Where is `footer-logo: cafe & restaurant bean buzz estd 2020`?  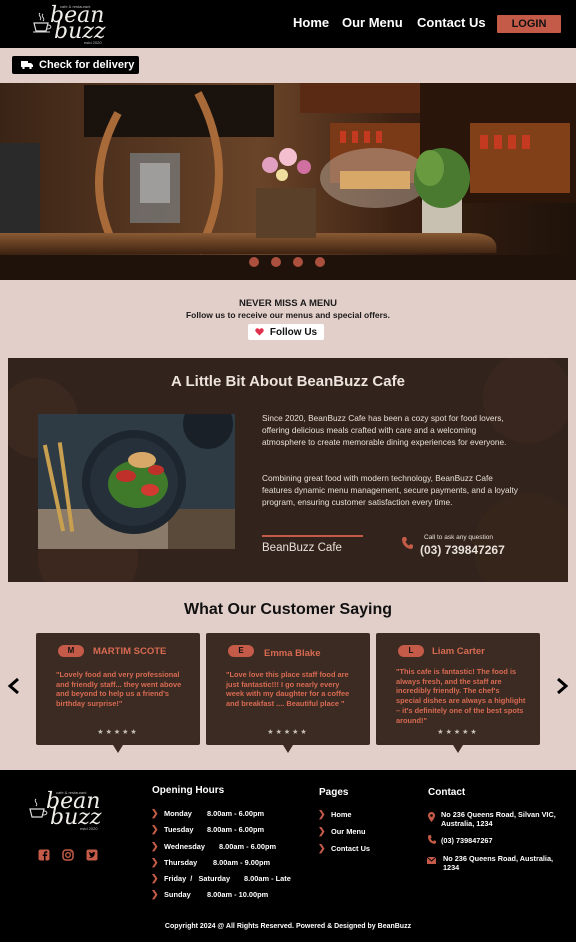
footer-logo: cafe & restaurant bean buzz estd 2020 is located at coordinates (65, 810).